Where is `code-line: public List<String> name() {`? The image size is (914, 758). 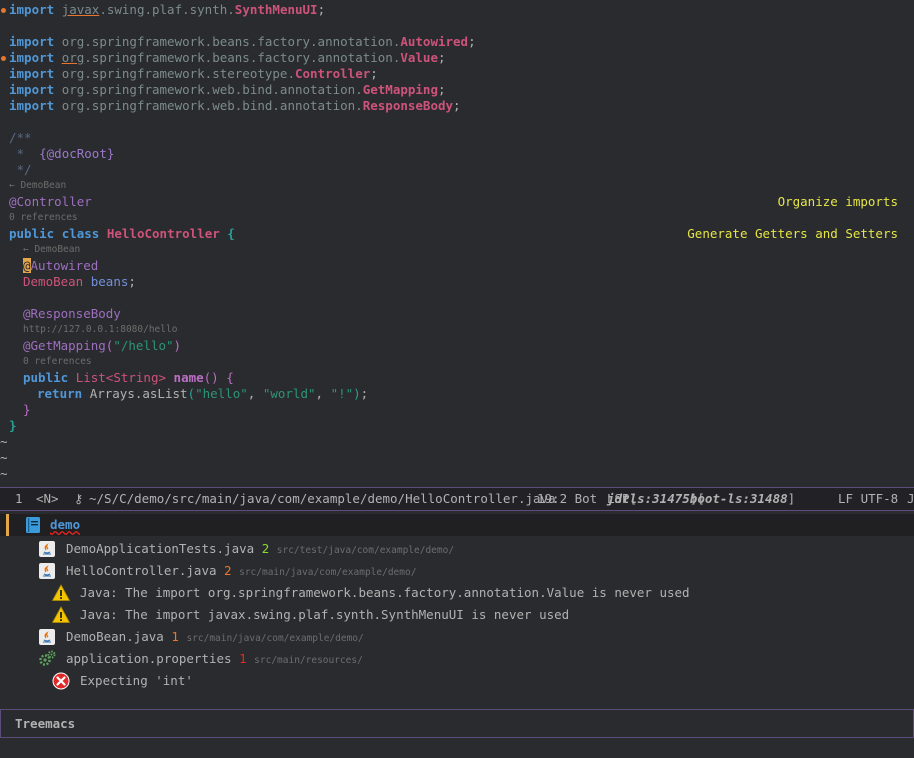
code-line: public List<String> name() { is located at coordinates (457, 378).